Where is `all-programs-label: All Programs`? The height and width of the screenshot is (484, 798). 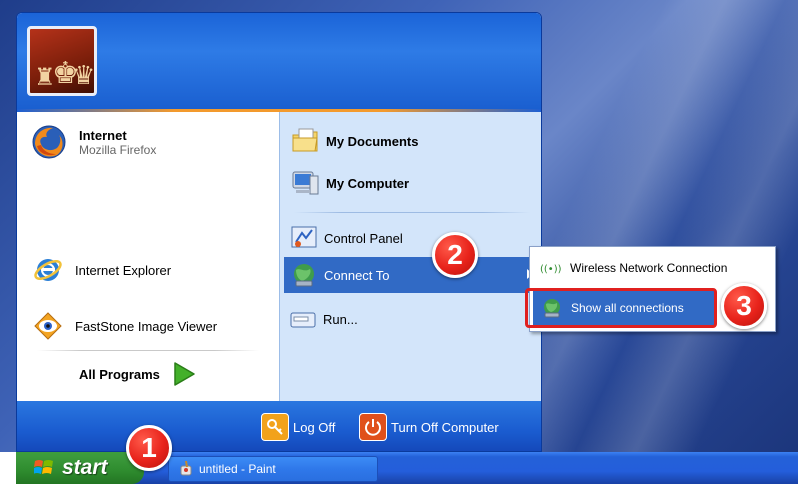
all-programs-label: All Programs is located at coordinates (119, 374).